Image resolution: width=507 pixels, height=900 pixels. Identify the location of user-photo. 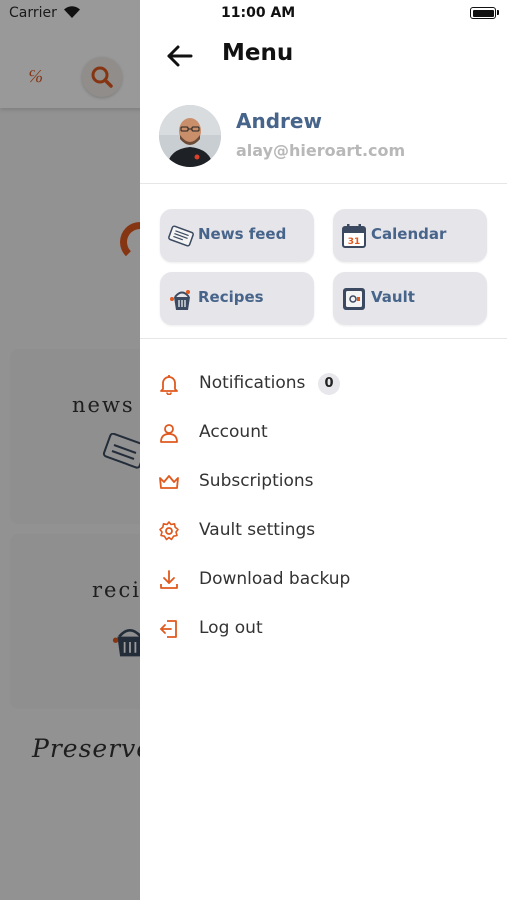
(190, 136).